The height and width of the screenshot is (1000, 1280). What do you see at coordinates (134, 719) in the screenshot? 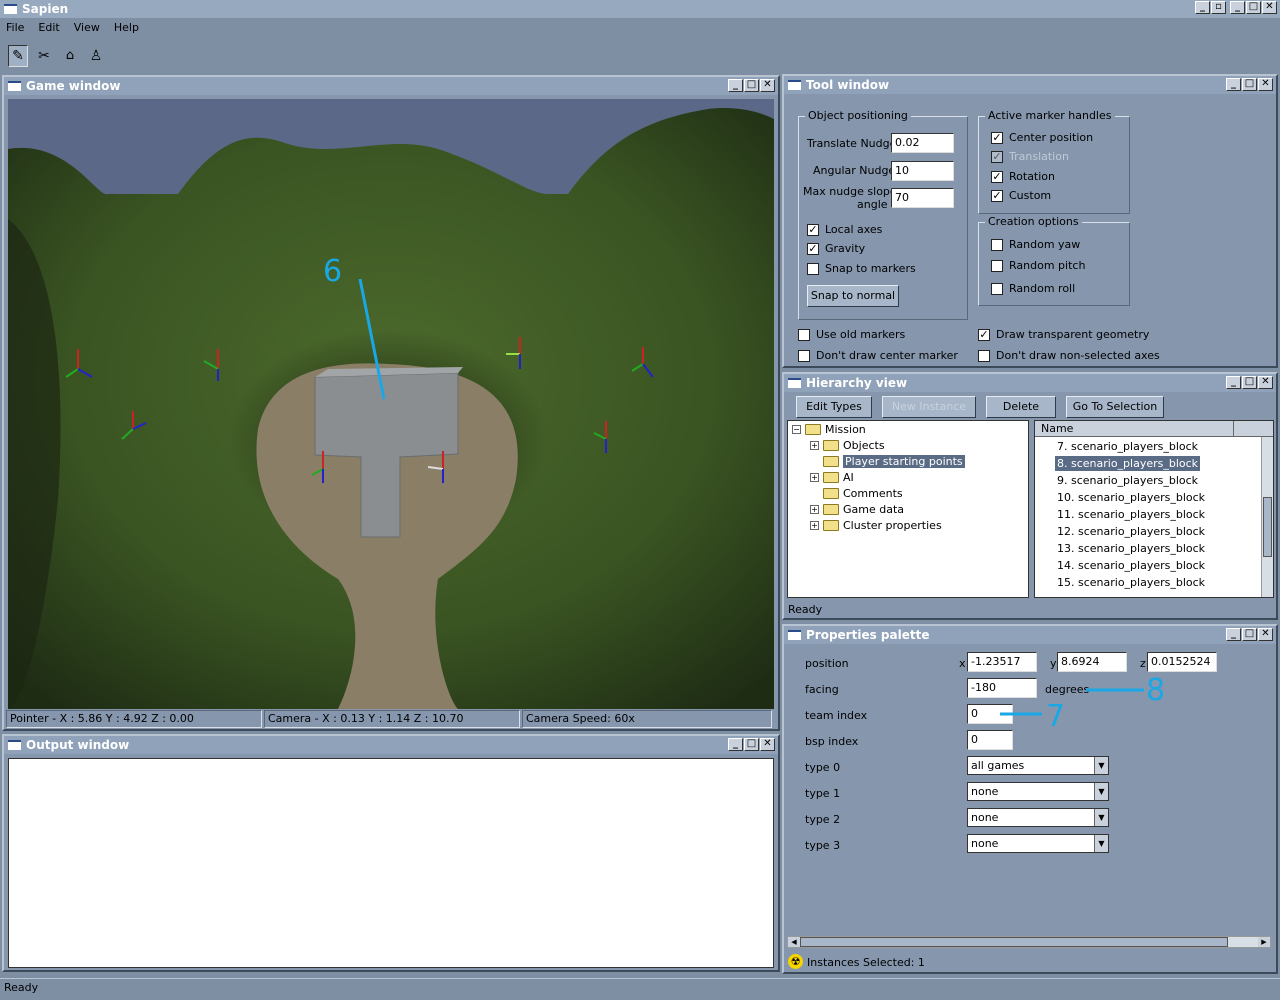
I see `pointer-status: Pointer - X : 5.86 Y : 4.92 Z : 0.00` at bounding box center [134, 719].